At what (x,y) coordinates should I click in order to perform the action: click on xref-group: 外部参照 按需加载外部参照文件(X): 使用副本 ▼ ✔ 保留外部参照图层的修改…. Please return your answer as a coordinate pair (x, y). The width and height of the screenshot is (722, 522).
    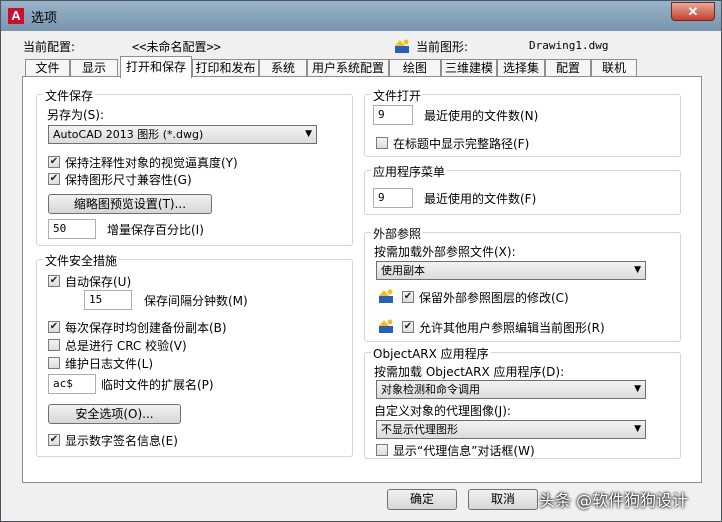
    Looking at the image, I should click on (522, 283).